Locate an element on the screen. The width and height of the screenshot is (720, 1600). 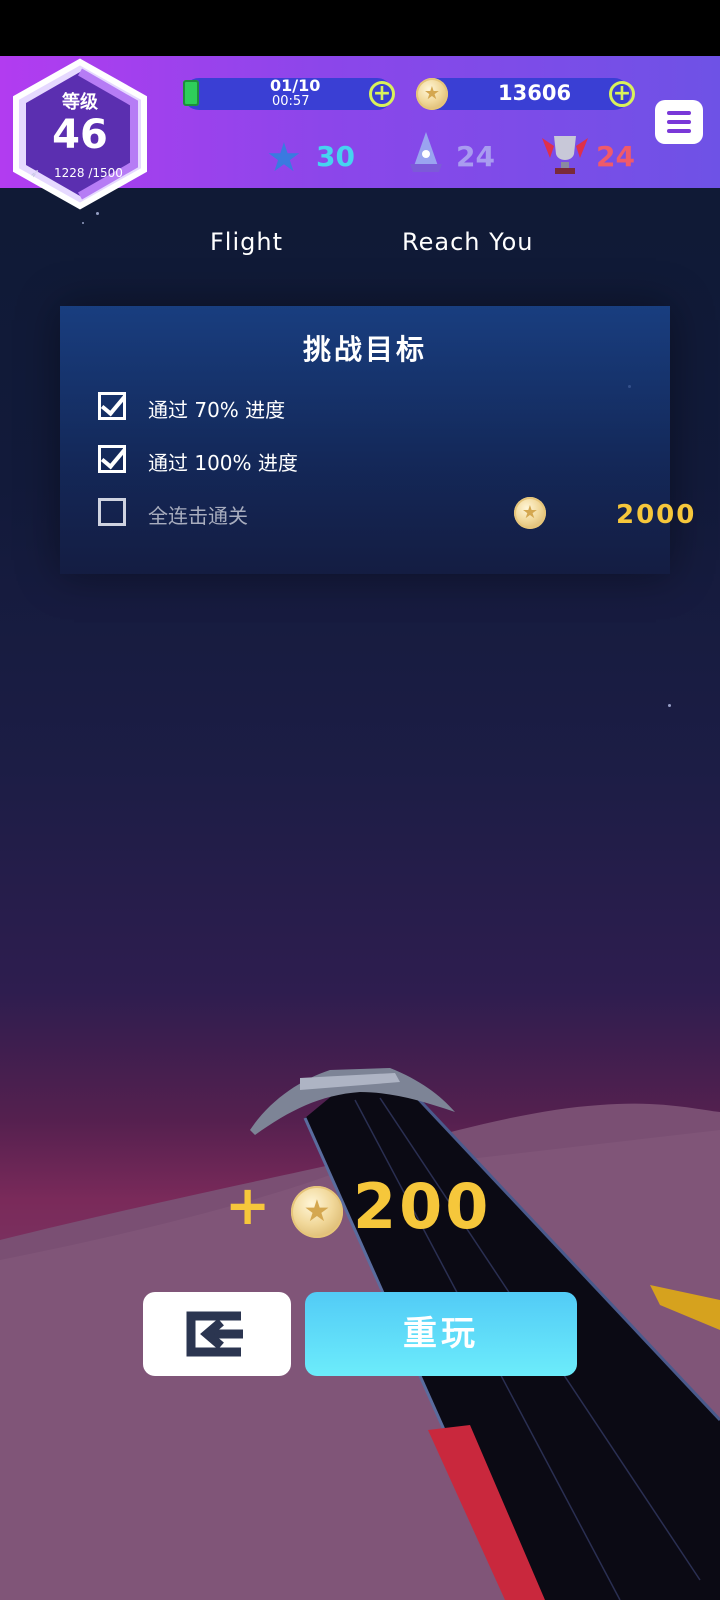
reward-amount: 2000 is located at coordinates (656, 515).